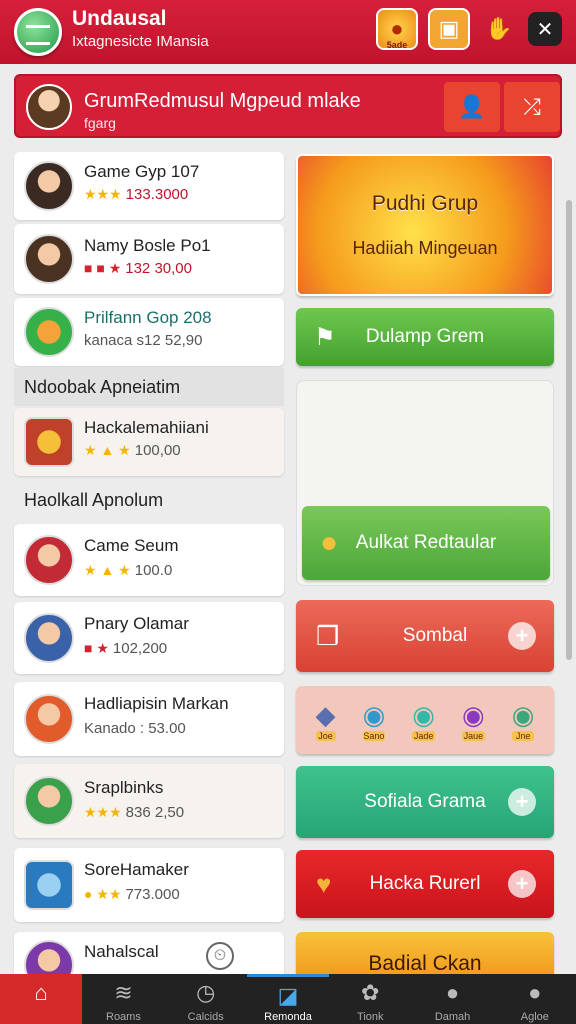  I want to click on nav-remonda: ◪ Remonda, so click(288, 999).